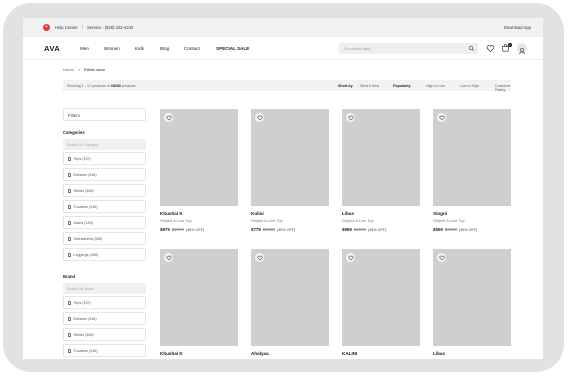 The height and width of the screenshot is (377, 569). I want to click on categories-label: Categories, so click(74, 132).